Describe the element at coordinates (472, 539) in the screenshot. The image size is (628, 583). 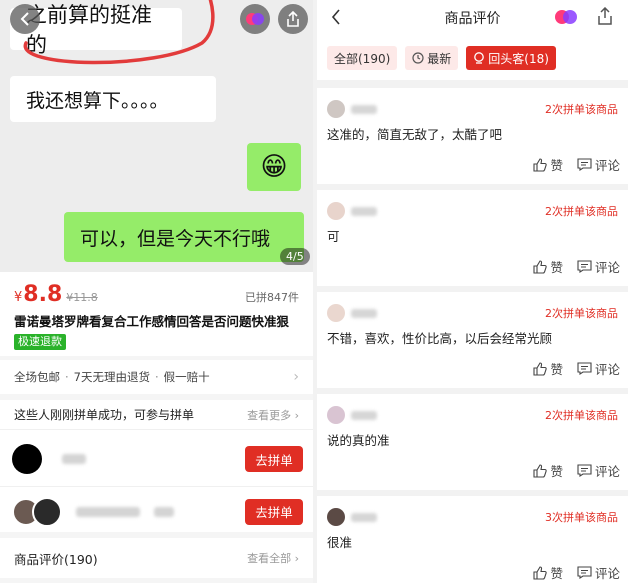
I see `review-item: 3次拼单该商品很准赞 评论` at that location.